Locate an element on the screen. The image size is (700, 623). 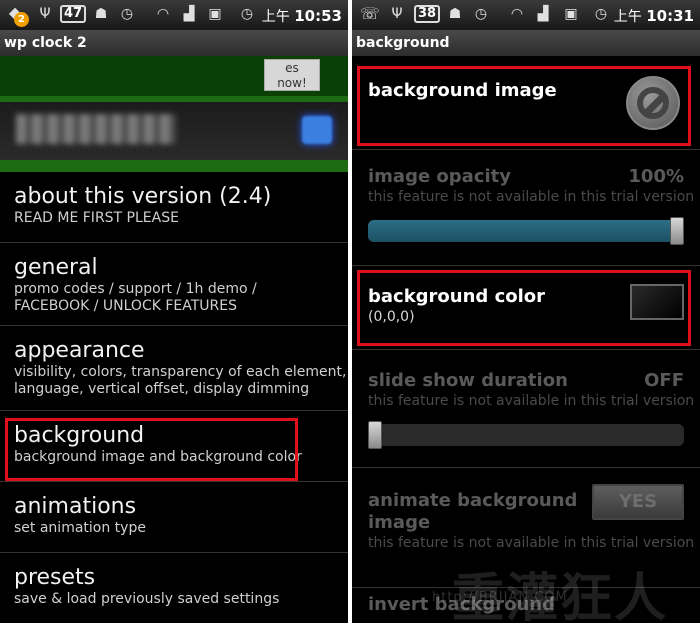
menu-item-title: about this version (2.4) is located at coordinates (143, 196).